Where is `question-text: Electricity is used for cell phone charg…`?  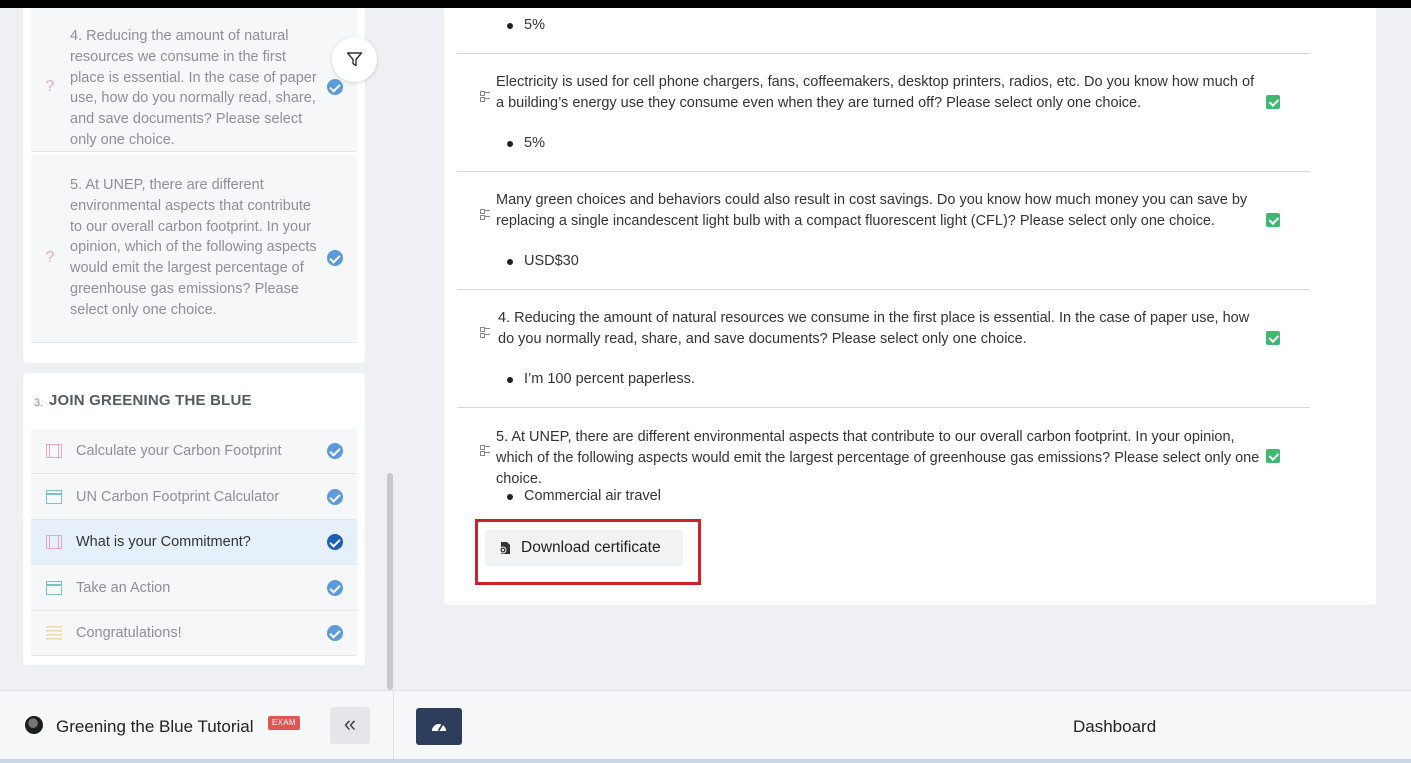
question-text: Electricity is used for cell phone charg… is located at coordinates (875, 92).